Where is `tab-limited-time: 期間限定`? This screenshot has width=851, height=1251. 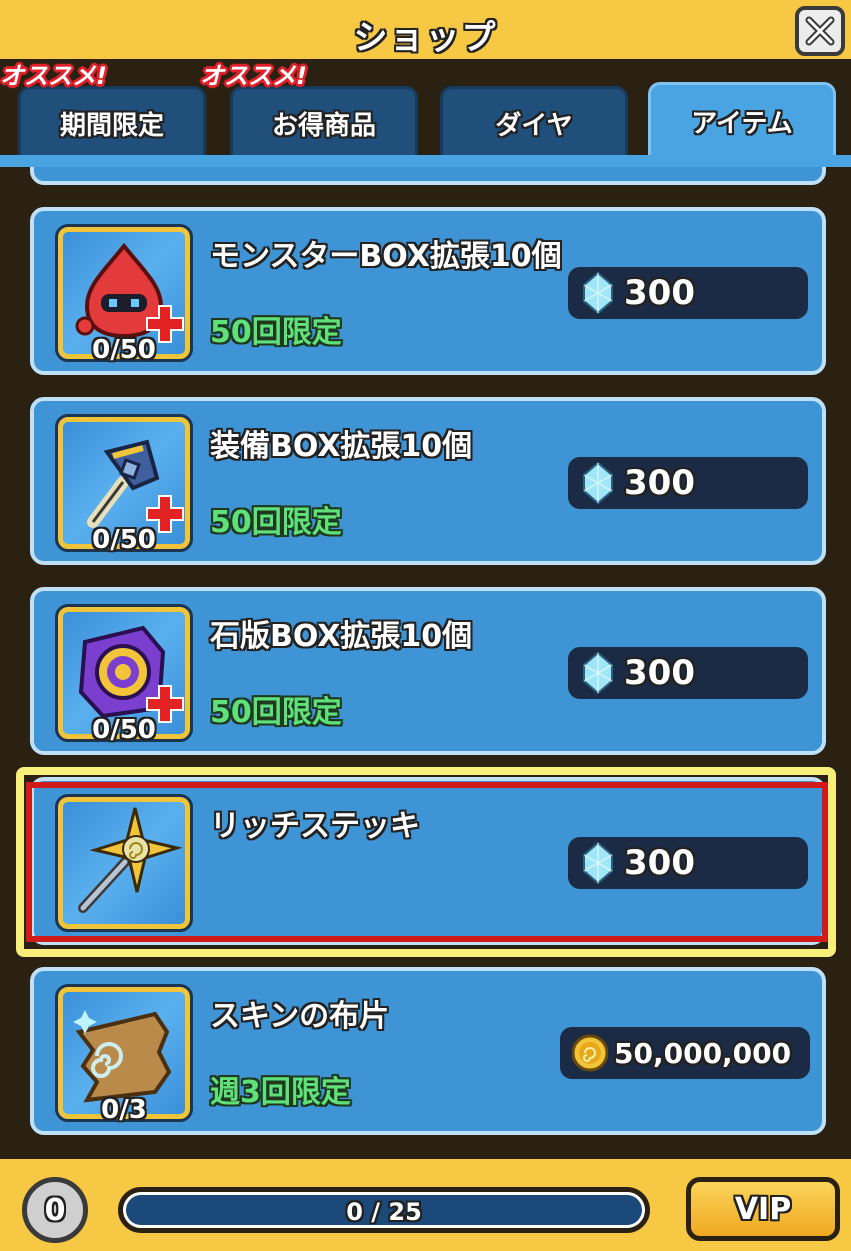
tab-limited-time: 期間限定 is located at coordinates (112, 122).